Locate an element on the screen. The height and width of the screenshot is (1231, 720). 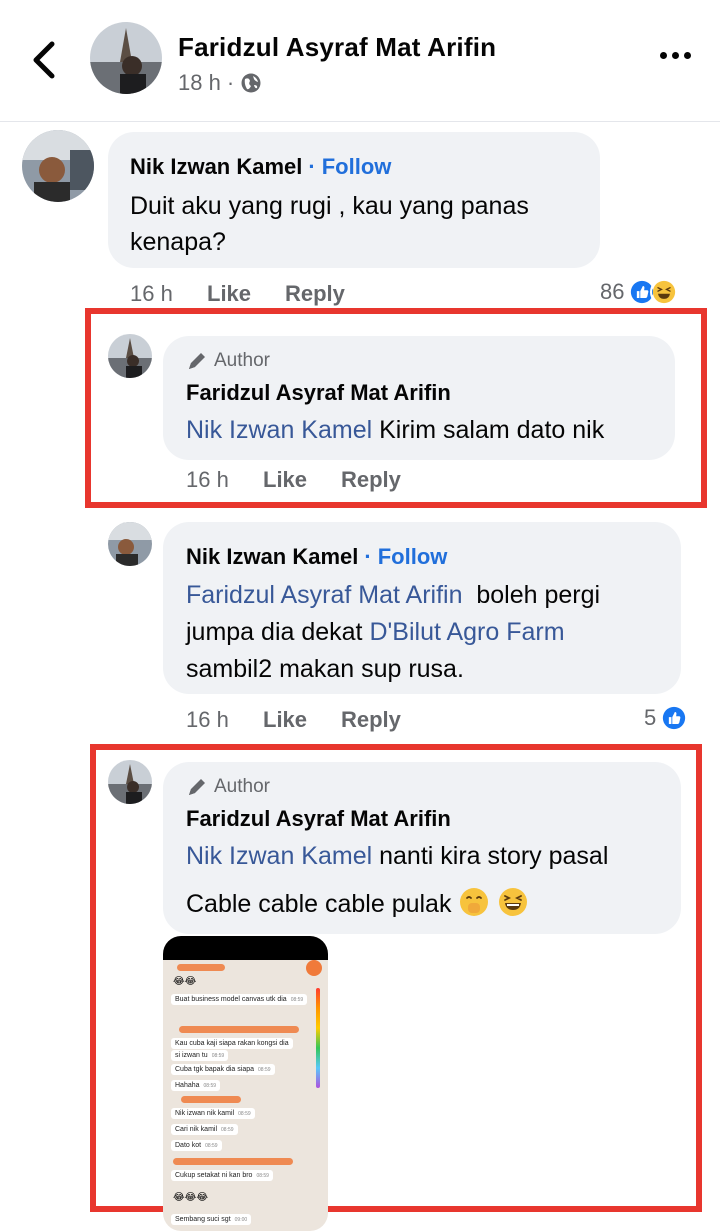
reply-header: Nik Izwan Kamel · Follow is located at coordinates (316, 557).